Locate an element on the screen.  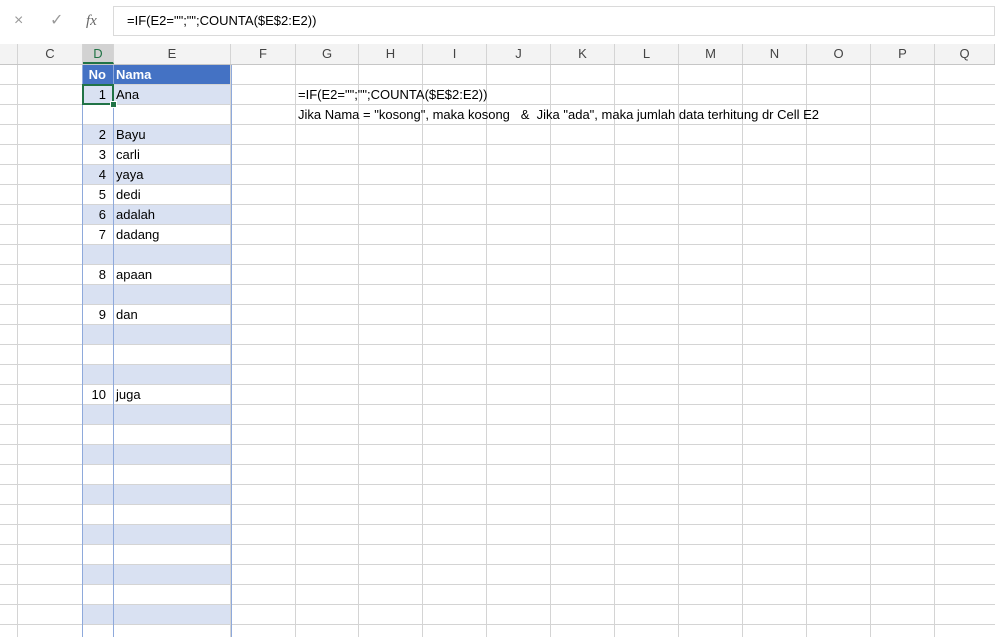
formula-bar-buttons: × ✓ fx is located at coordinates (55, 21).